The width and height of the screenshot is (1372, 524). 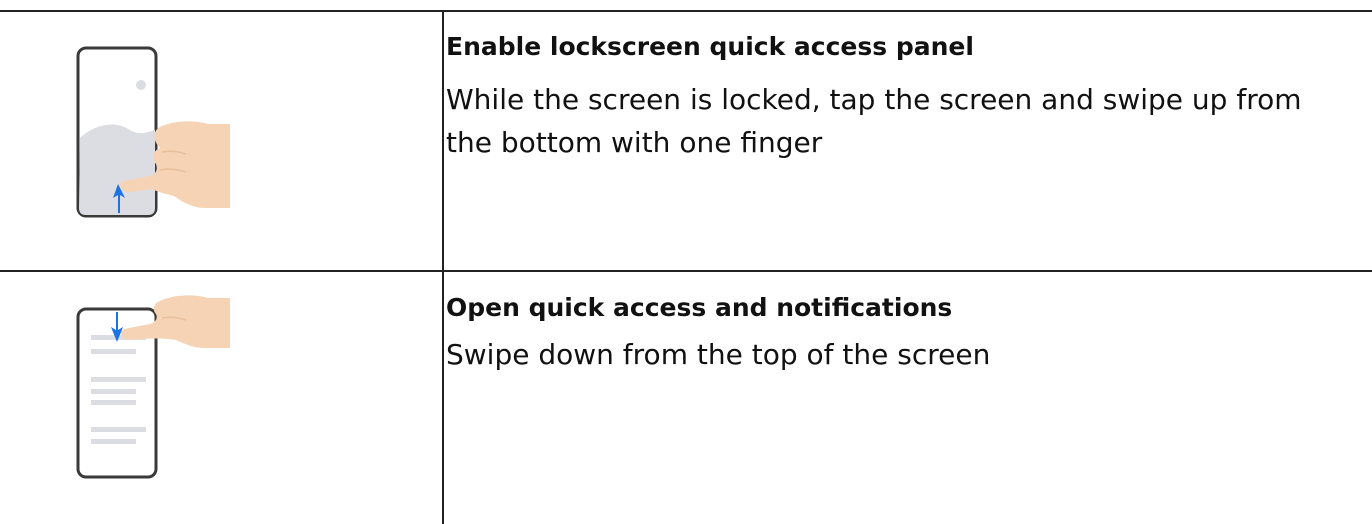 What do you see at coordinates (718, 354) in the screenshot?
I see `step-description: Swipe down from the top of the screen` at bounding box center [718, 354].